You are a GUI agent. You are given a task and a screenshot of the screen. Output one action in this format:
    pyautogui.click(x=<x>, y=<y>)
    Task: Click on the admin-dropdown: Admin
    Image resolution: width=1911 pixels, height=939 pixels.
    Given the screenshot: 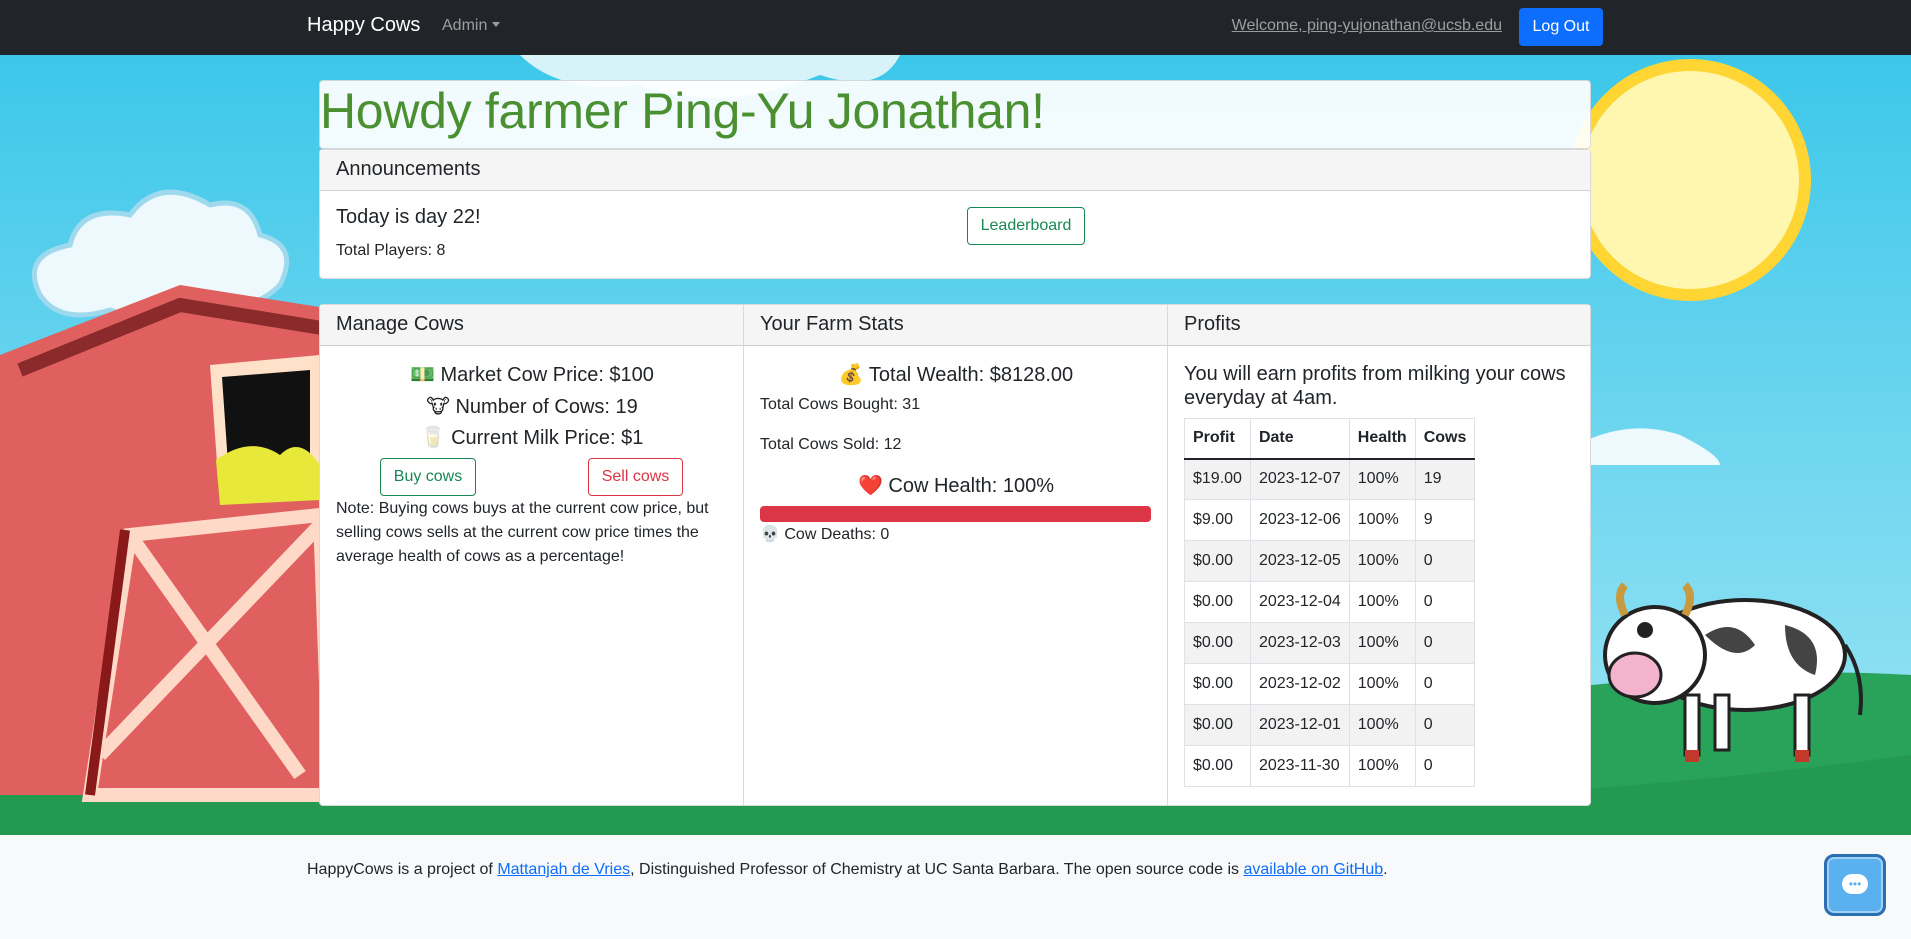 What is the action you would take?
    pyautogui.click(x=471, y=26)
    